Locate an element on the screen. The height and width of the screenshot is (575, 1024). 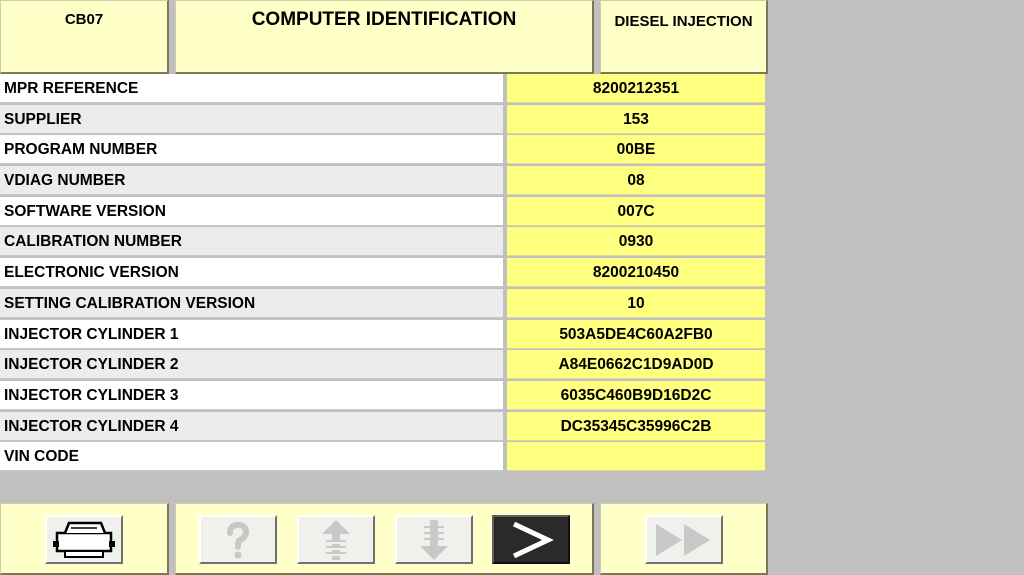
arrow-up-icon is located at coordinates (336, 539).